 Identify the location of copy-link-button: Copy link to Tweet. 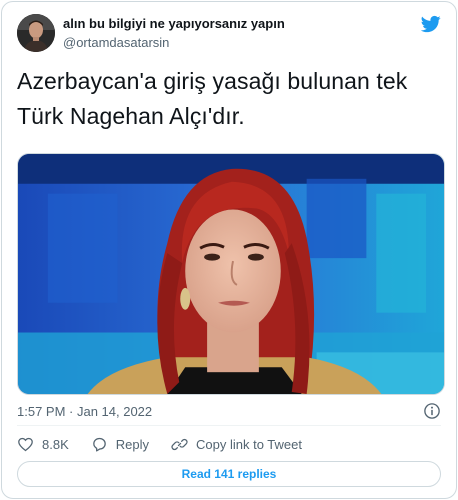
(236, 444).